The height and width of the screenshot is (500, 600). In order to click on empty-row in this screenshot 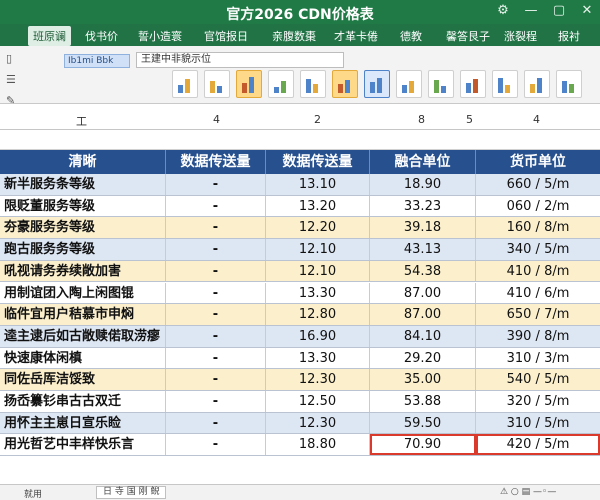, I will do `click(300, 140)`.